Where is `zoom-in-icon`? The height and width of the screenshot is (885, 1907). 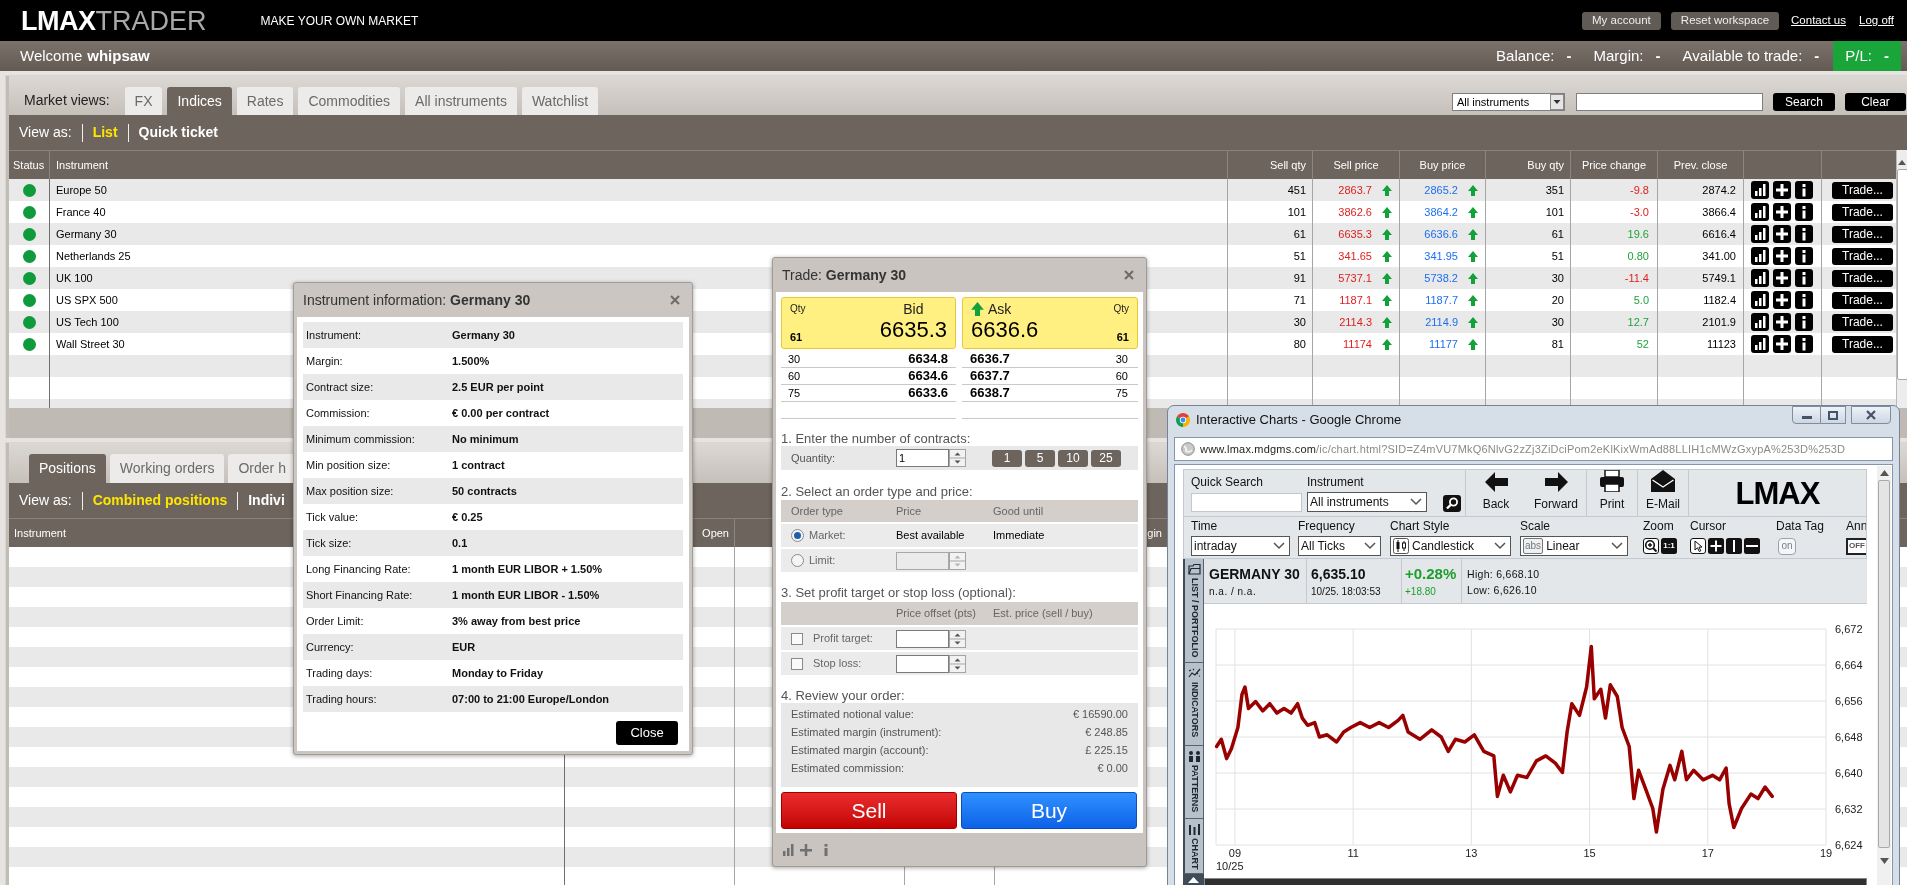 zoom-in-icon is located at coordinates (1651, 546).